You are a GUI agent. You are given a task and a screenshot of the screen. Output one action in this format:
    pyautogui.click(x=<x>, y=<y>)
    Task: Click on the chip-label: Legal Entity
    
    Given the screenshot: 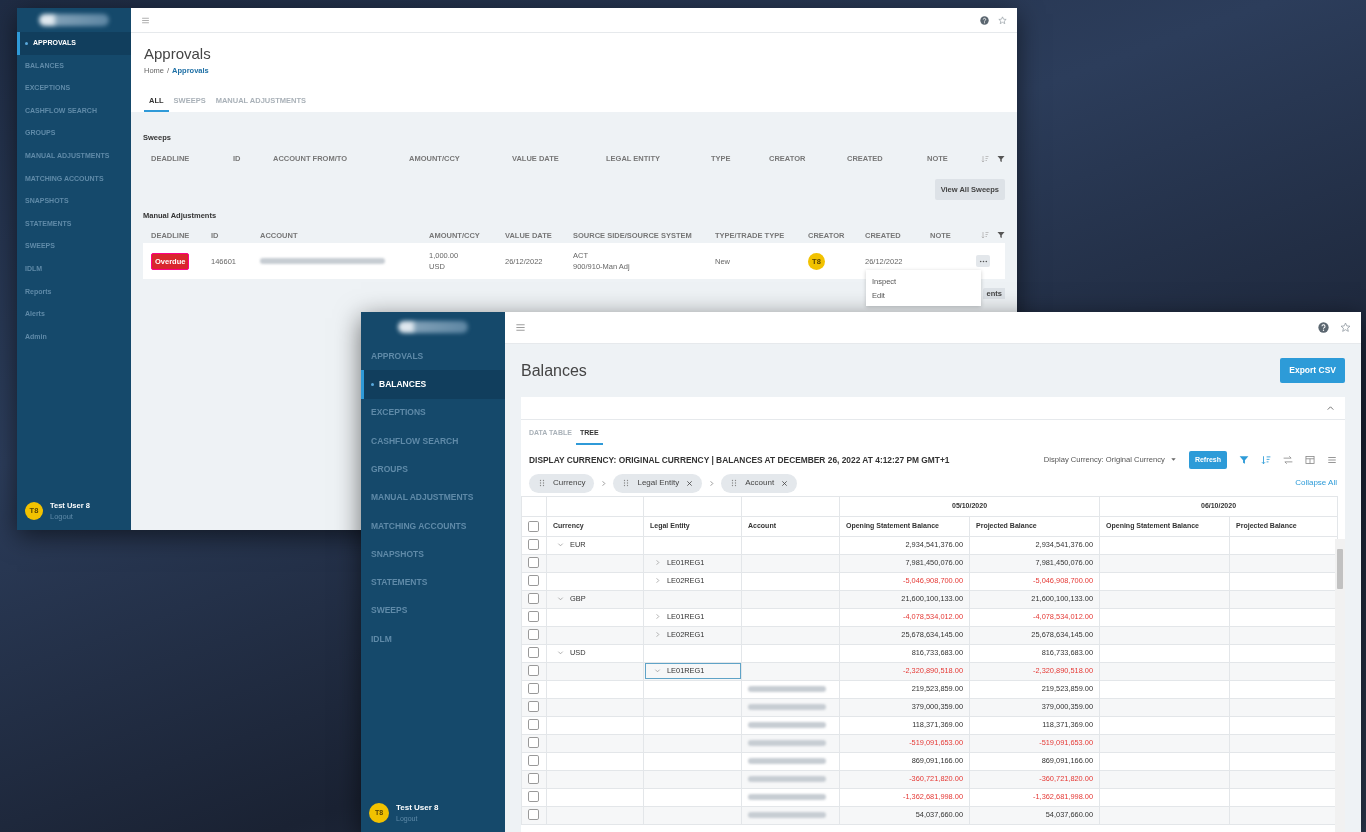 What is the action you would take?
    pyautogui.click(x=658, y=483)
    